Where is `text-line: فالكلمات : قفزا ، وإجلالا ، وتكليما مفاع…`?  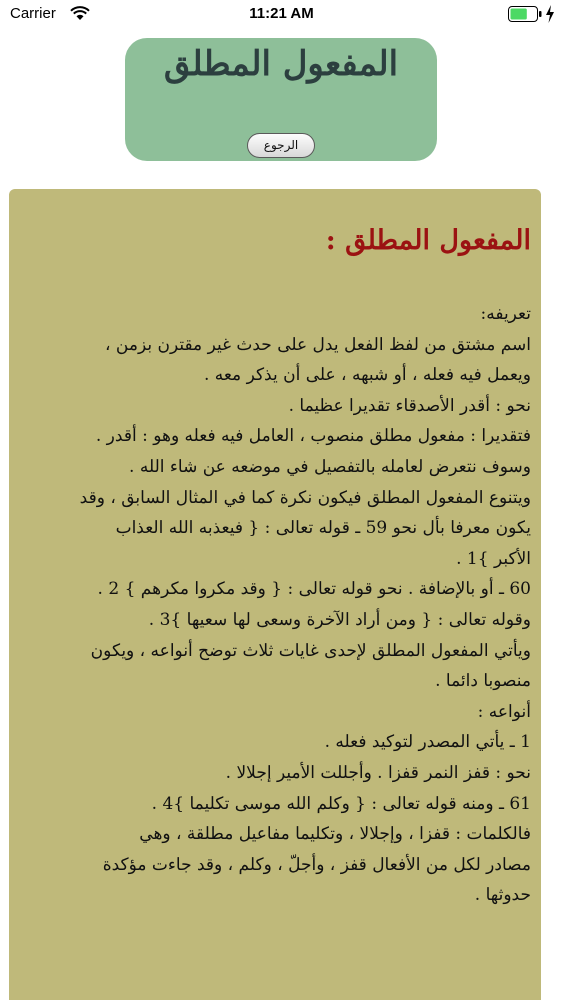 text-line: فالكلمات : قفزا ، وإجلالا ، وتكليما مفاع… is located at coordinates (335, 834).